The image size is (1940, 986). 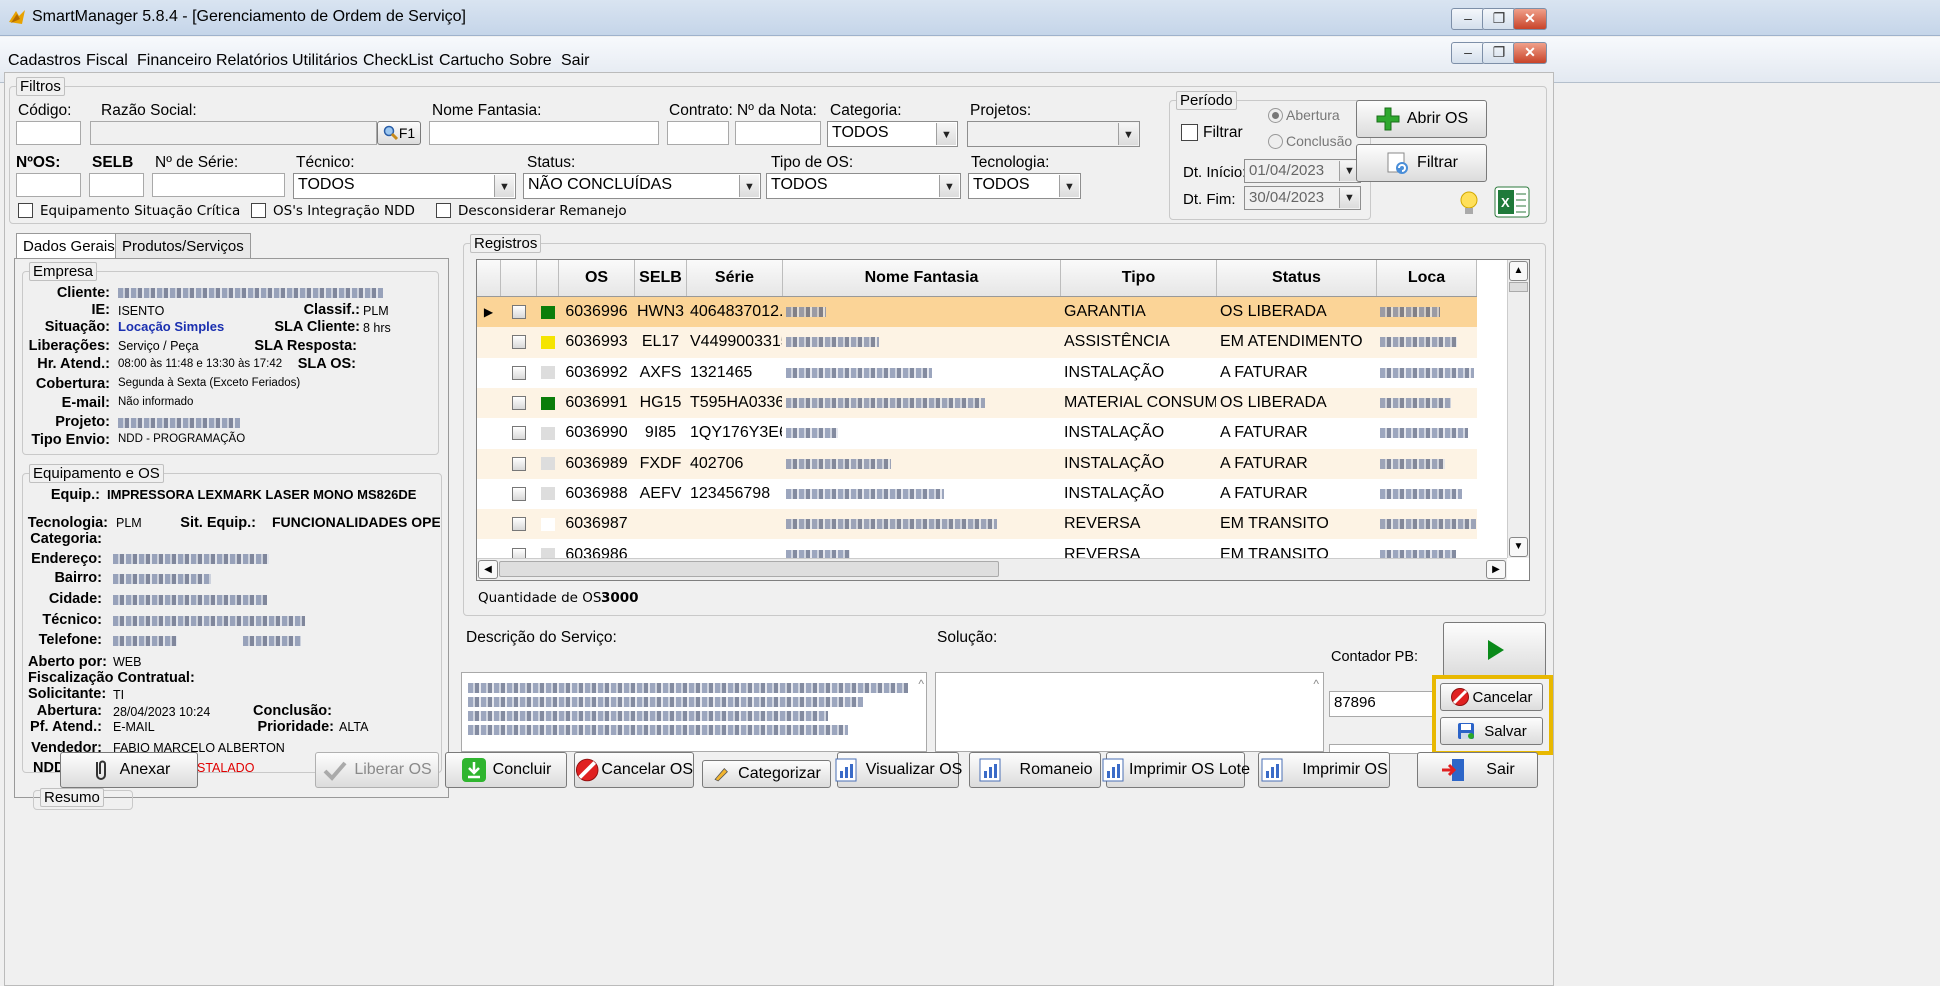 I want to click on search-f1-button: F1, so click(x=399, y=133).